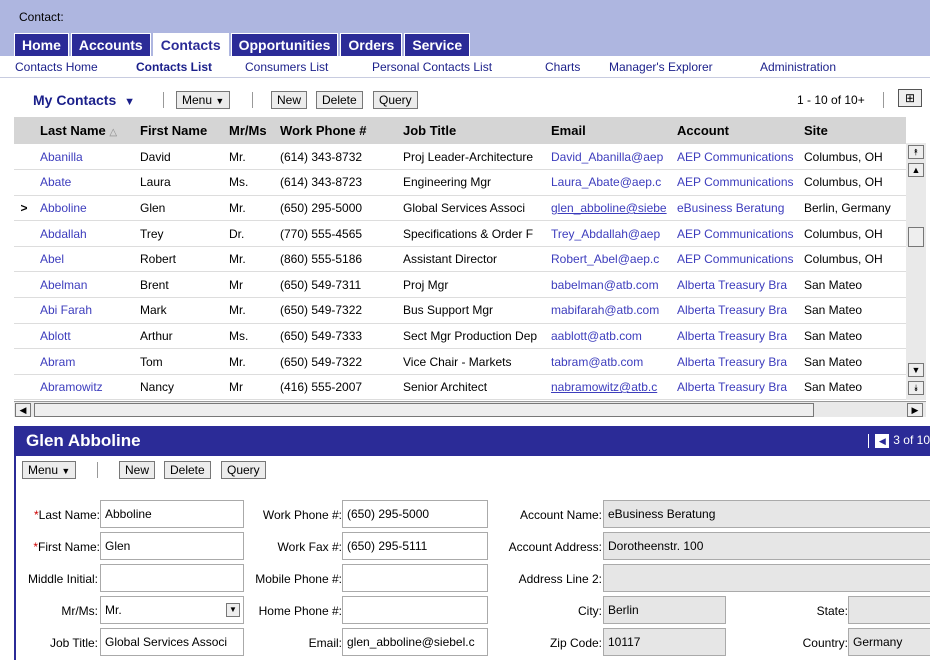 The image size is (930, 660). I want to click on cell-last-name: Abelman, so click(84, 285).